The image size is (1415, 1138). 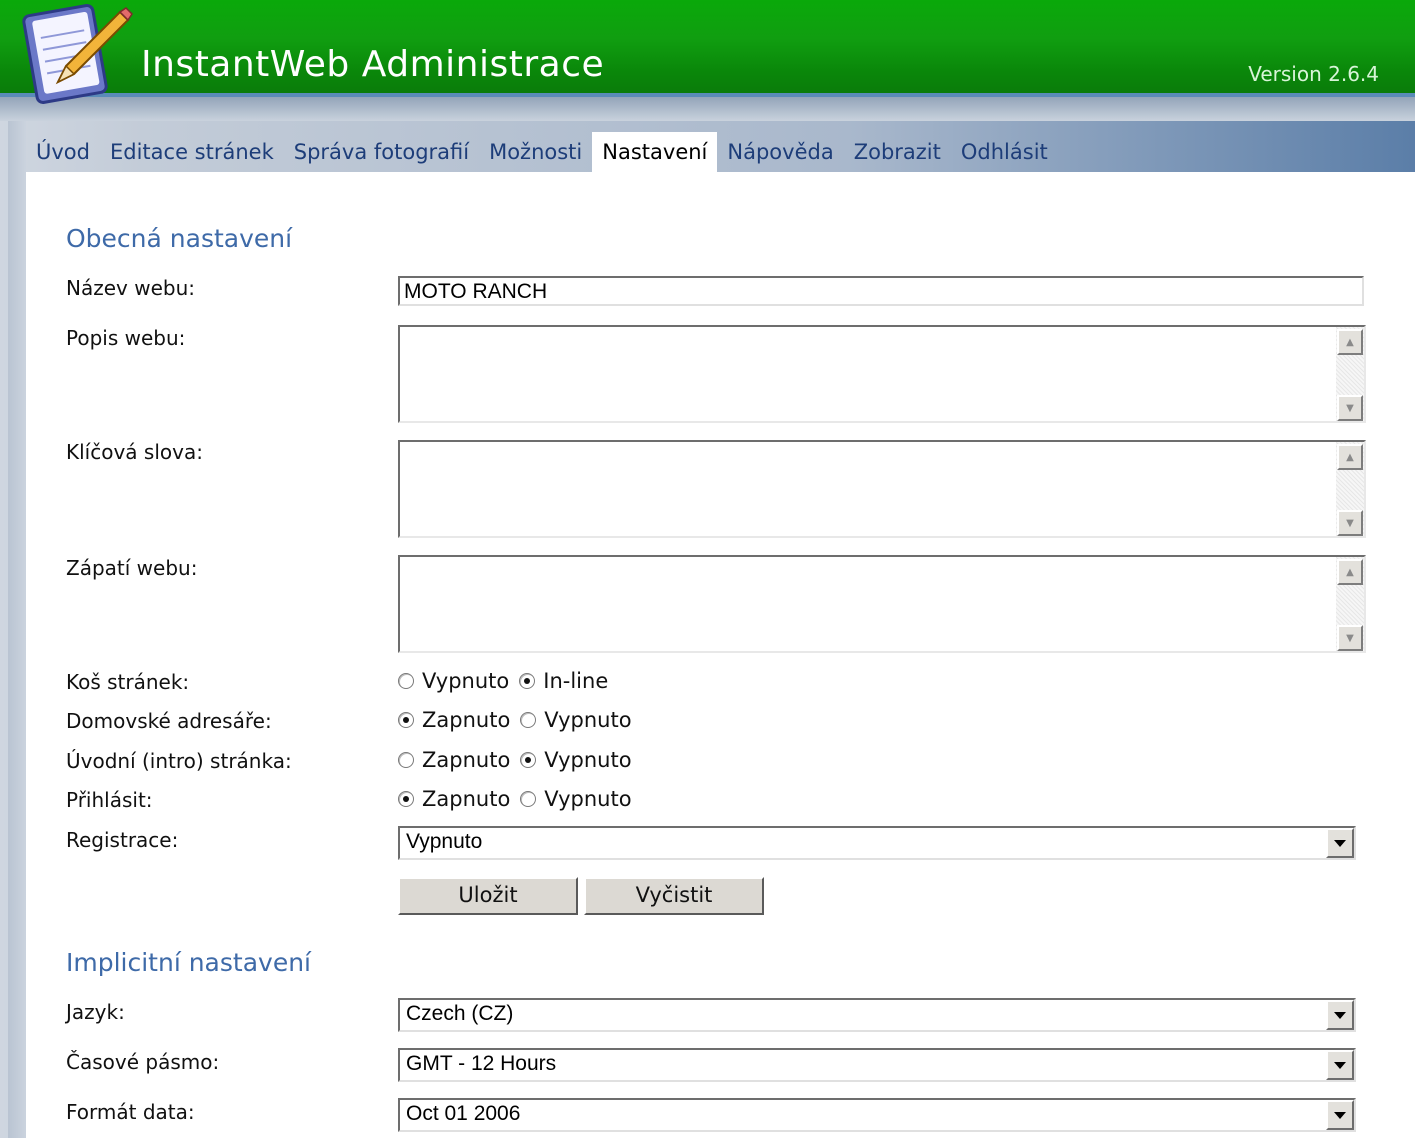 What do you see at coordinates (169, 721) in the screenshot?
I see `home-dirs-label: Domovské adresáře:` at bounding box center [169, 721].